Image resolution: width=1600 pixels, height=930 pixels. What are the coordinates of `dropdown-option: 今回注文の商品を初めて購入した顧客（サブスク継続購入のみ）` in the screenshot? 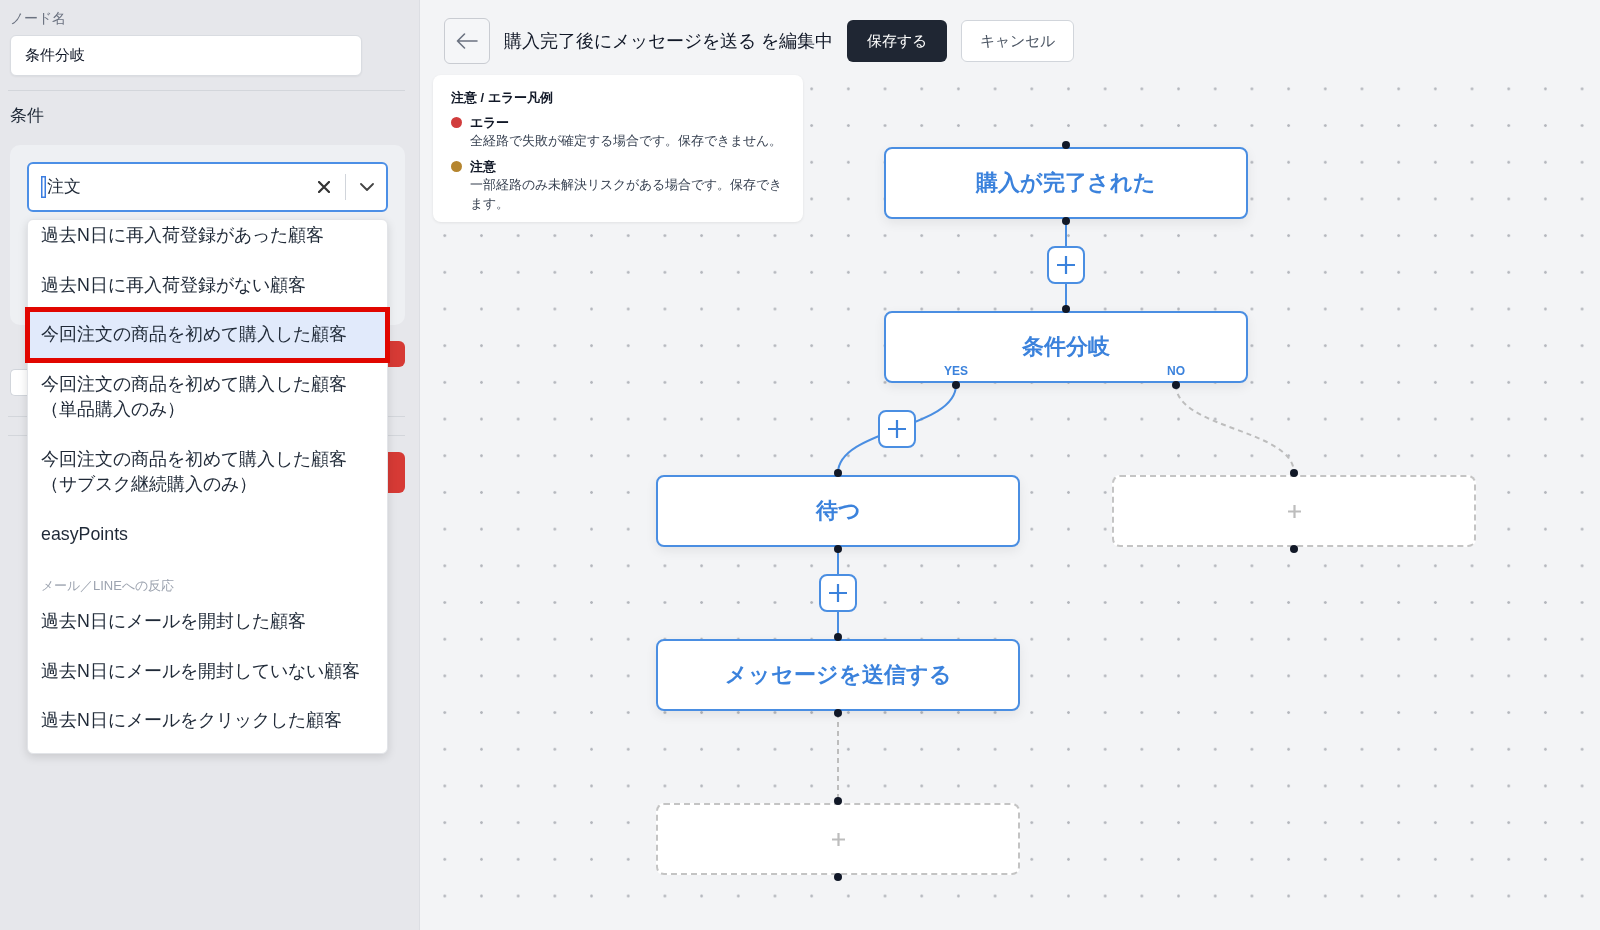 It's located at (207, 472).